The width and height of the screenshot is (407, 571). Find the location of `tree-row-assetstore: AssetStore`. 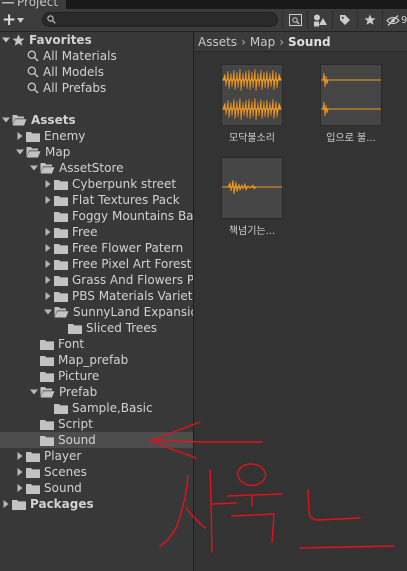

tree-row-assetstore: AssetStore is located at coordinates (96, 168).